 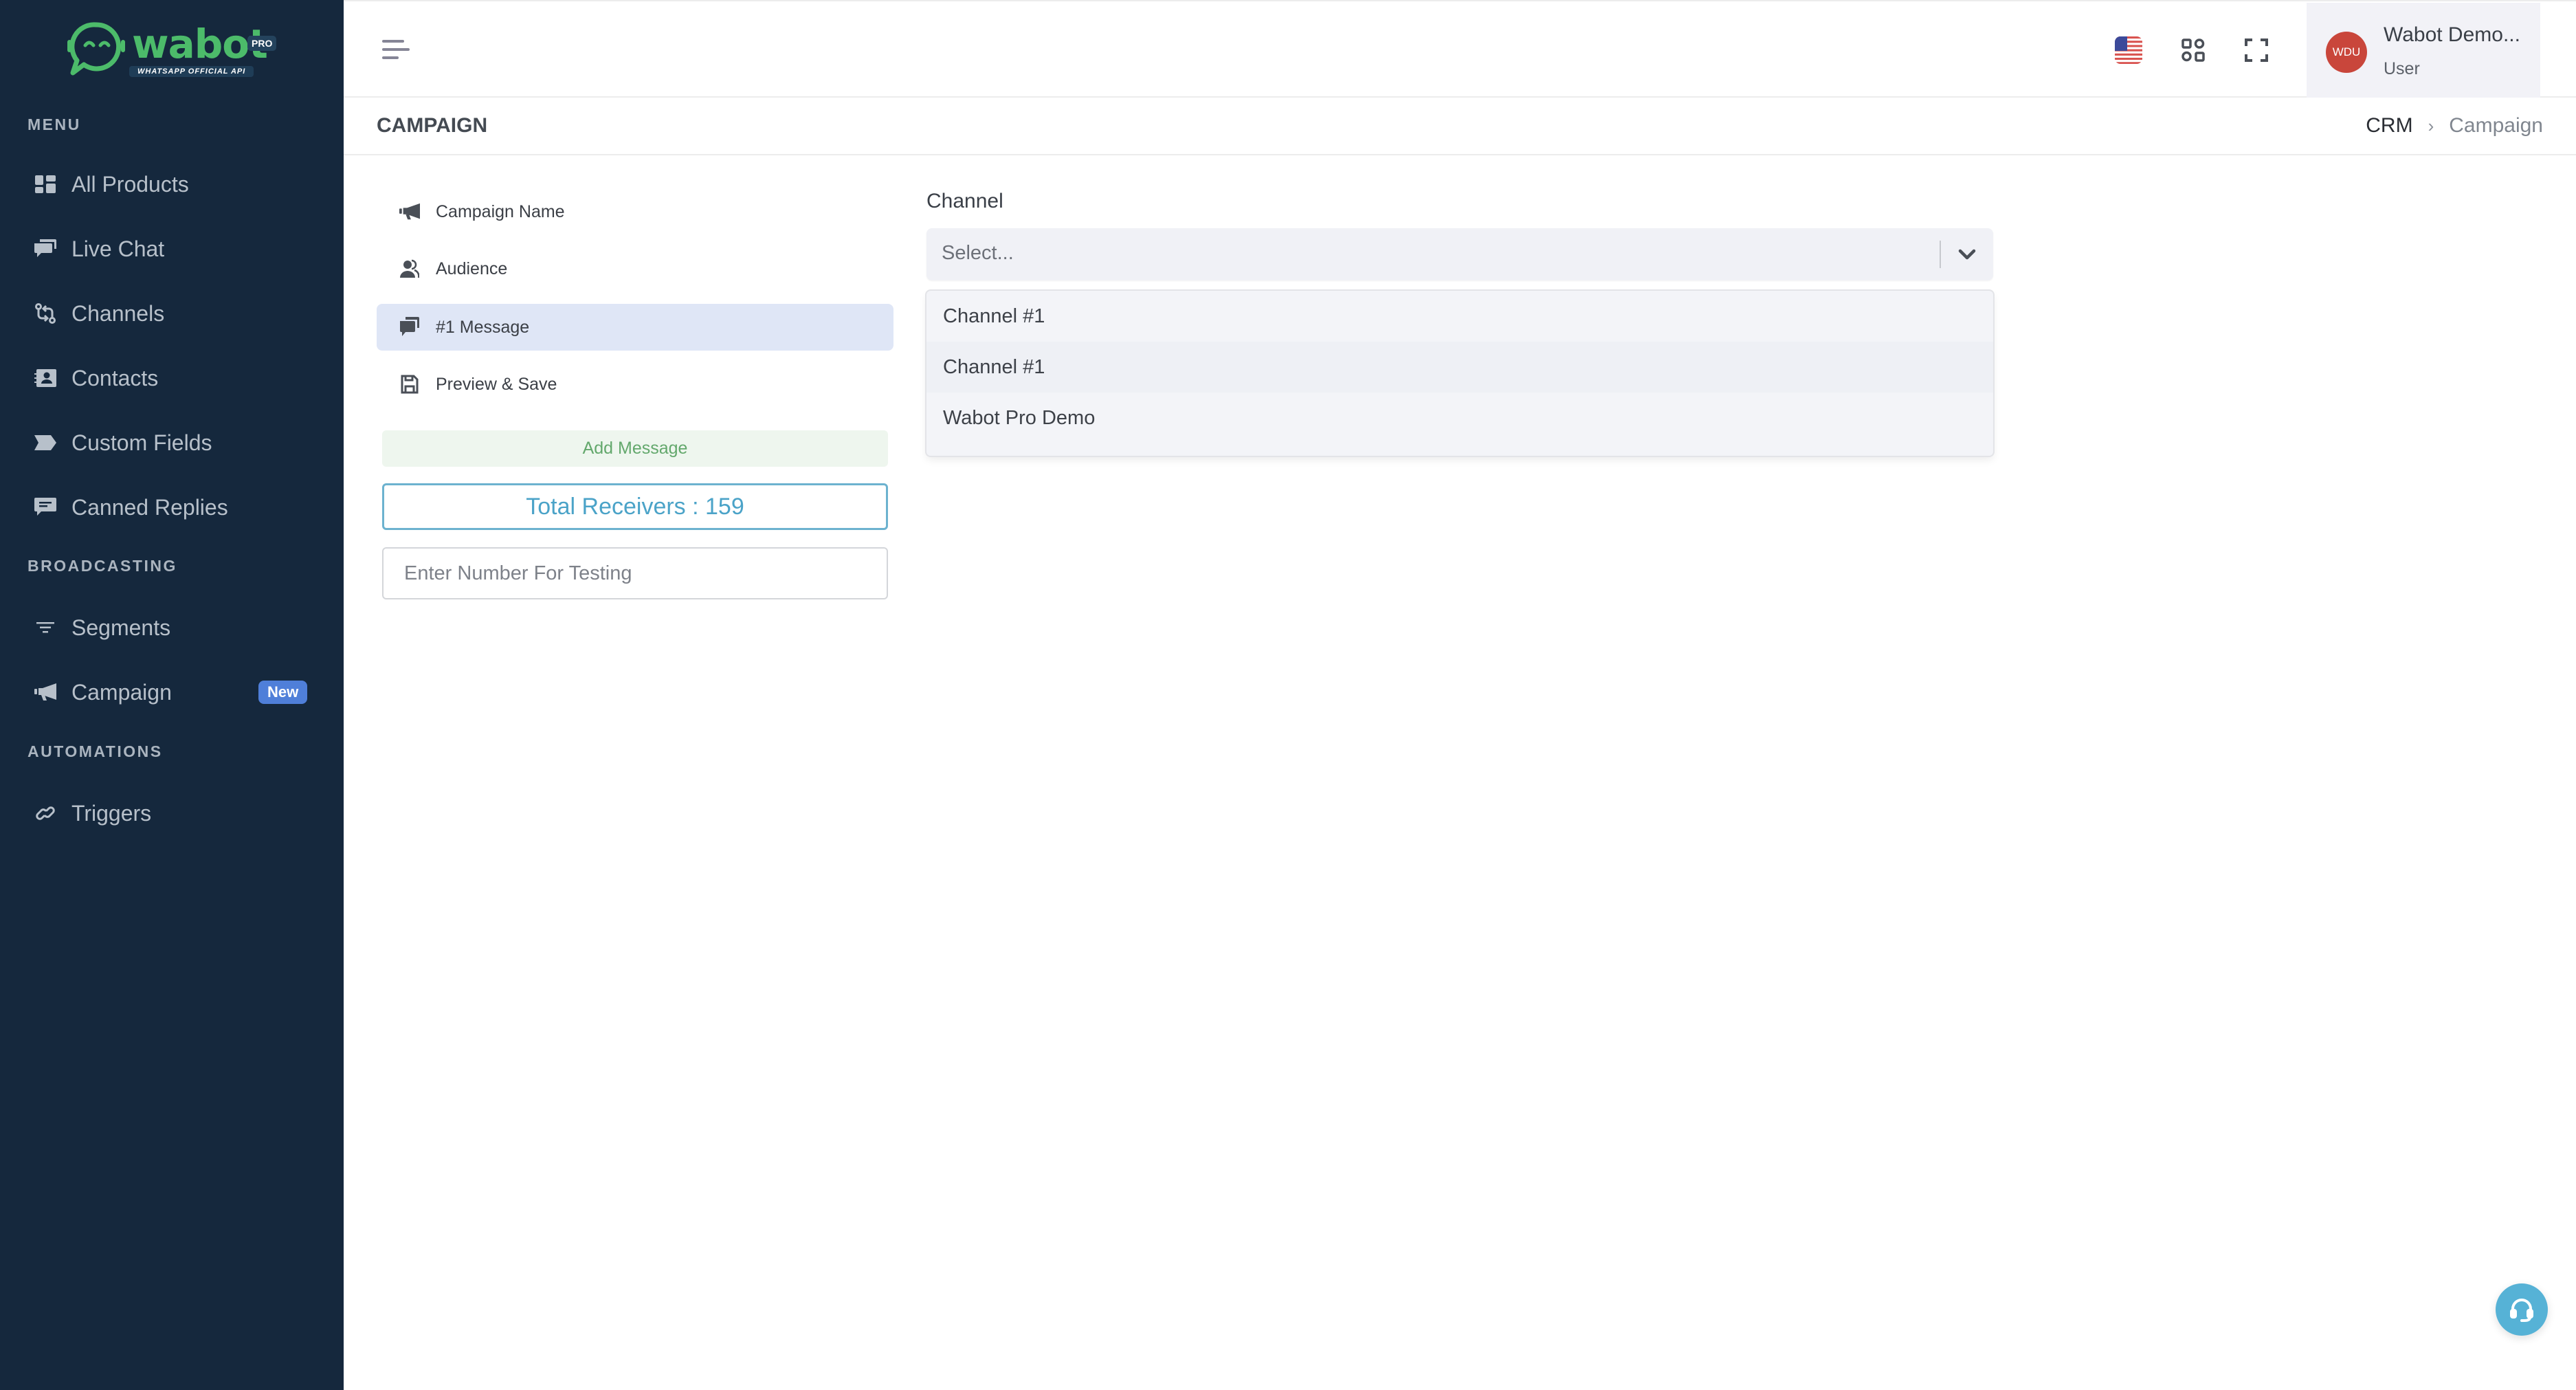 I want to click on sidebar-item-label: Triggers, so click(x=111, y=813).